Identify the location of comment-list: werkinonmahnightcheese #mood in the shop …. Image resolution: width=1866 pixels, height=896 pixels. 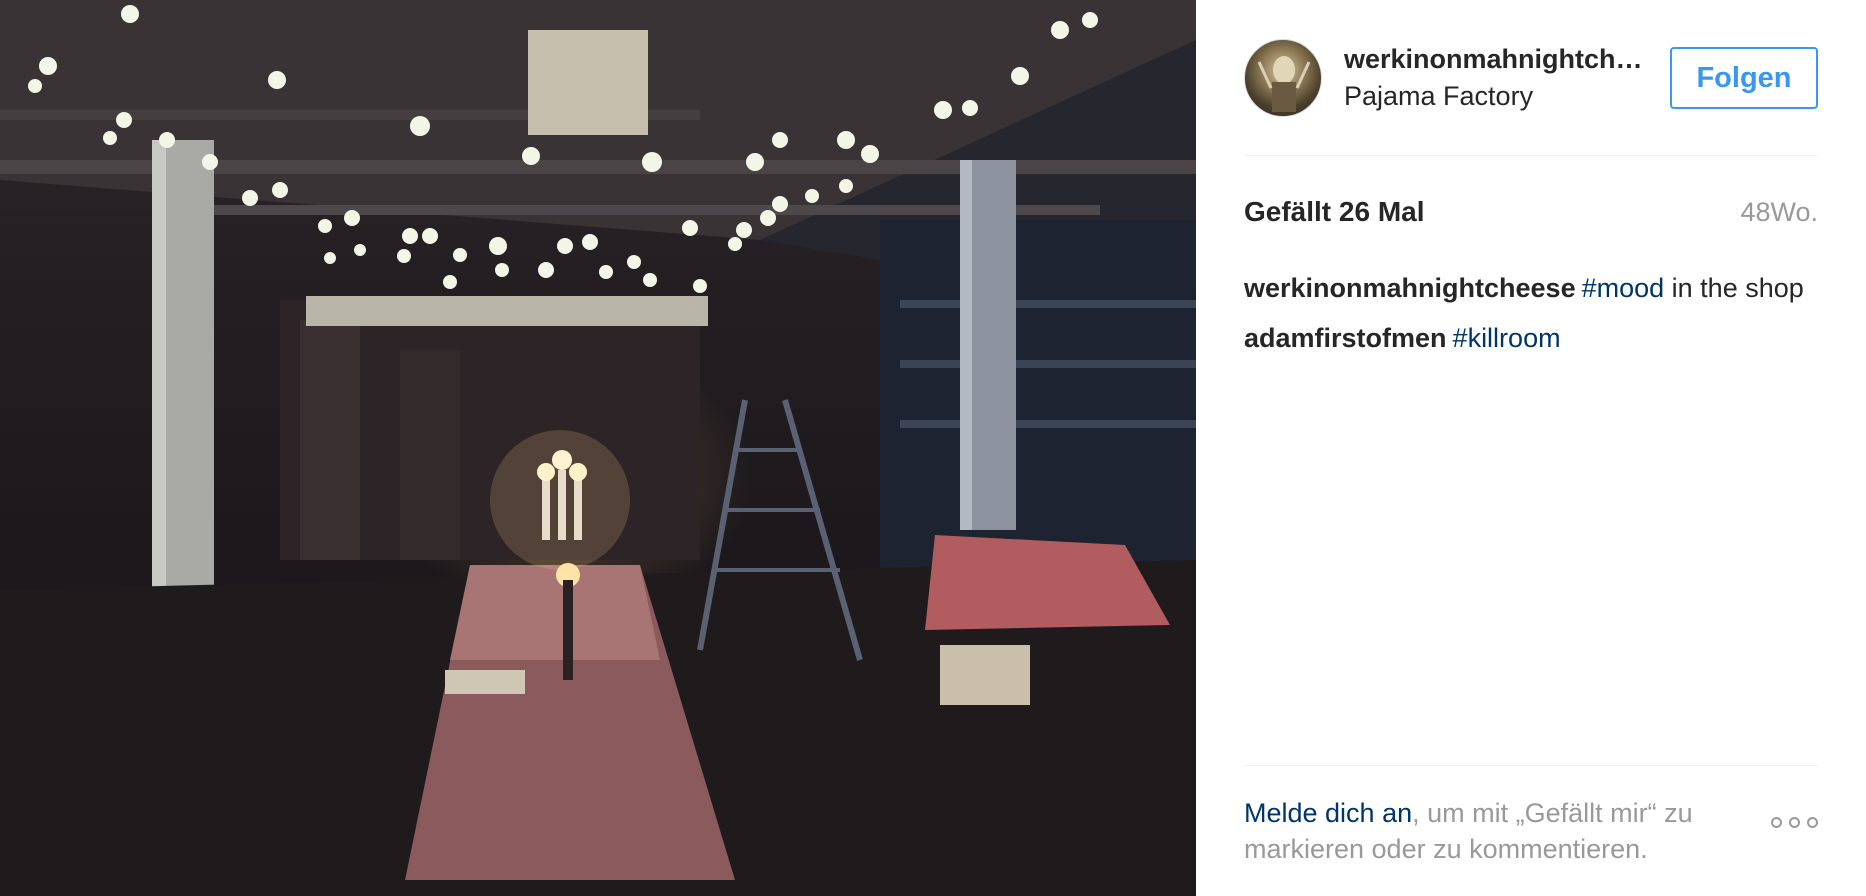
(1531, 320).